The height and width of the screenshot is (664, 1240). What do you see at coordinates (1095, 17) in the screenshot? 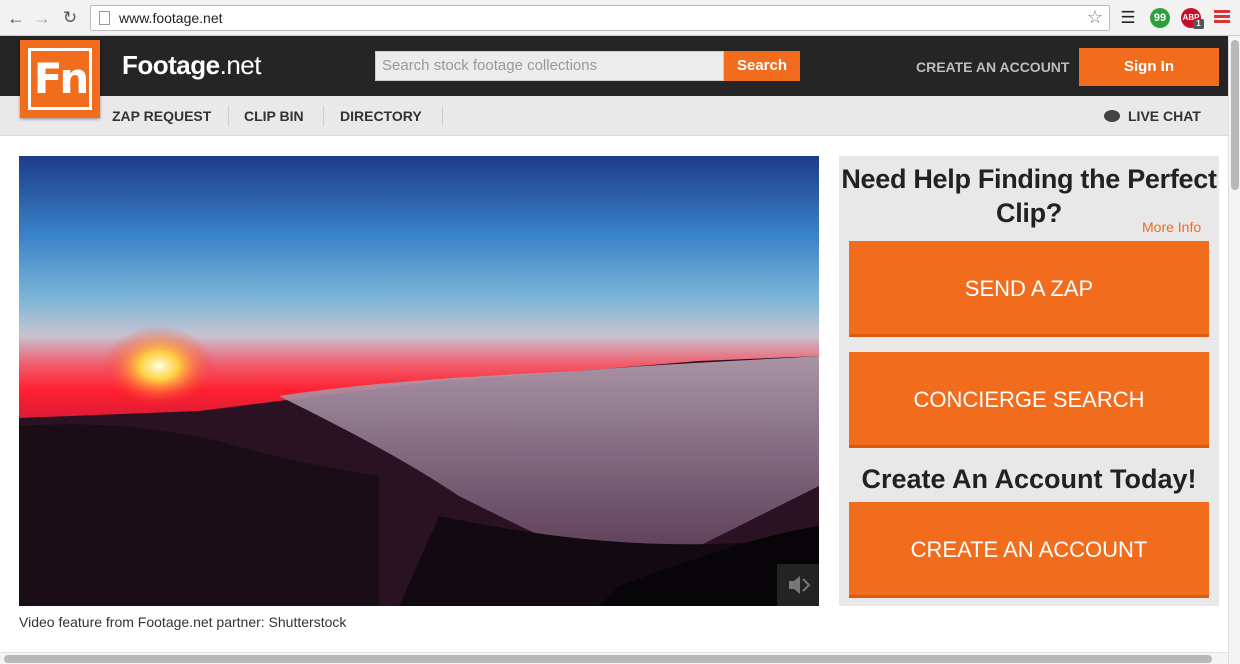
I see `star-icon: ☆` at bounding box center [1095, 17].